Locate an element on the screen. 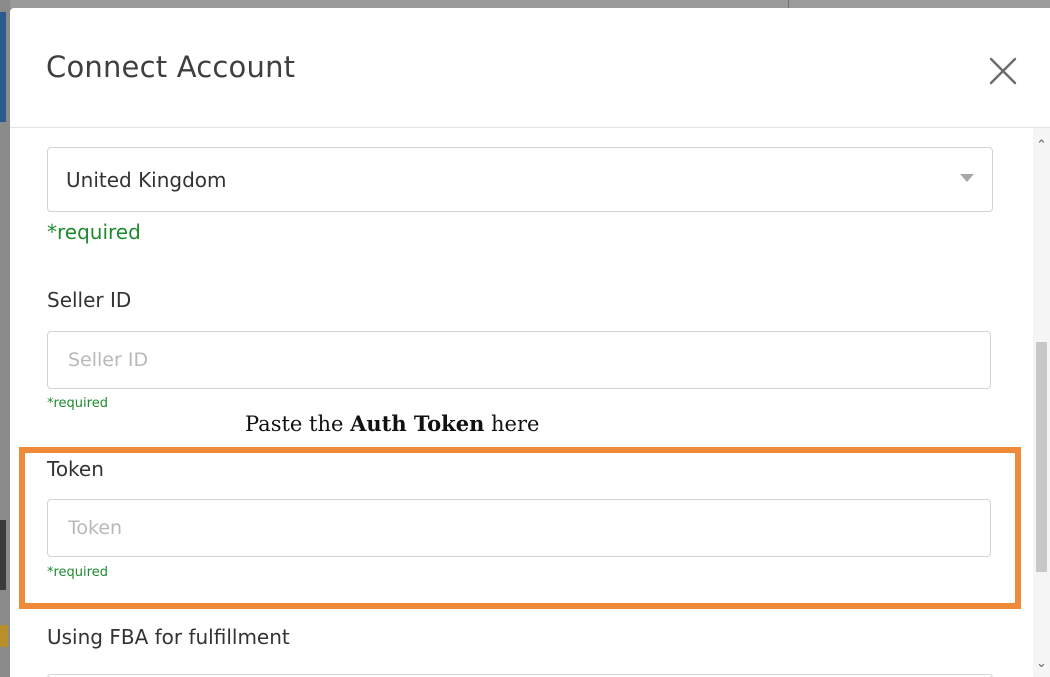  scroll-up-icon: ⌃ is located at coordinates (1041, 145).